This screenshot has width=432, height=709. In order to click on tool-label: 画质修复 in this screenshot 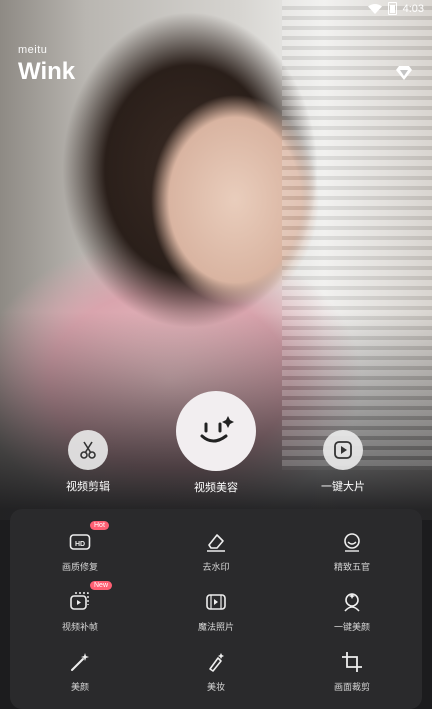, I will do `click(79, 567)`.